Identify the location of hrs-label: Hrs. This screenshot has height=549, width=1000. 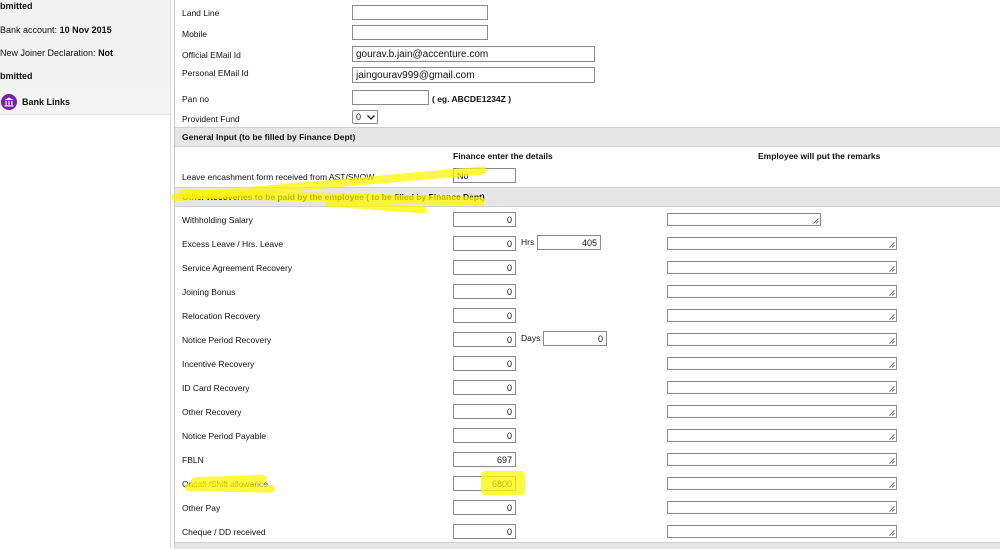
(528, 242).